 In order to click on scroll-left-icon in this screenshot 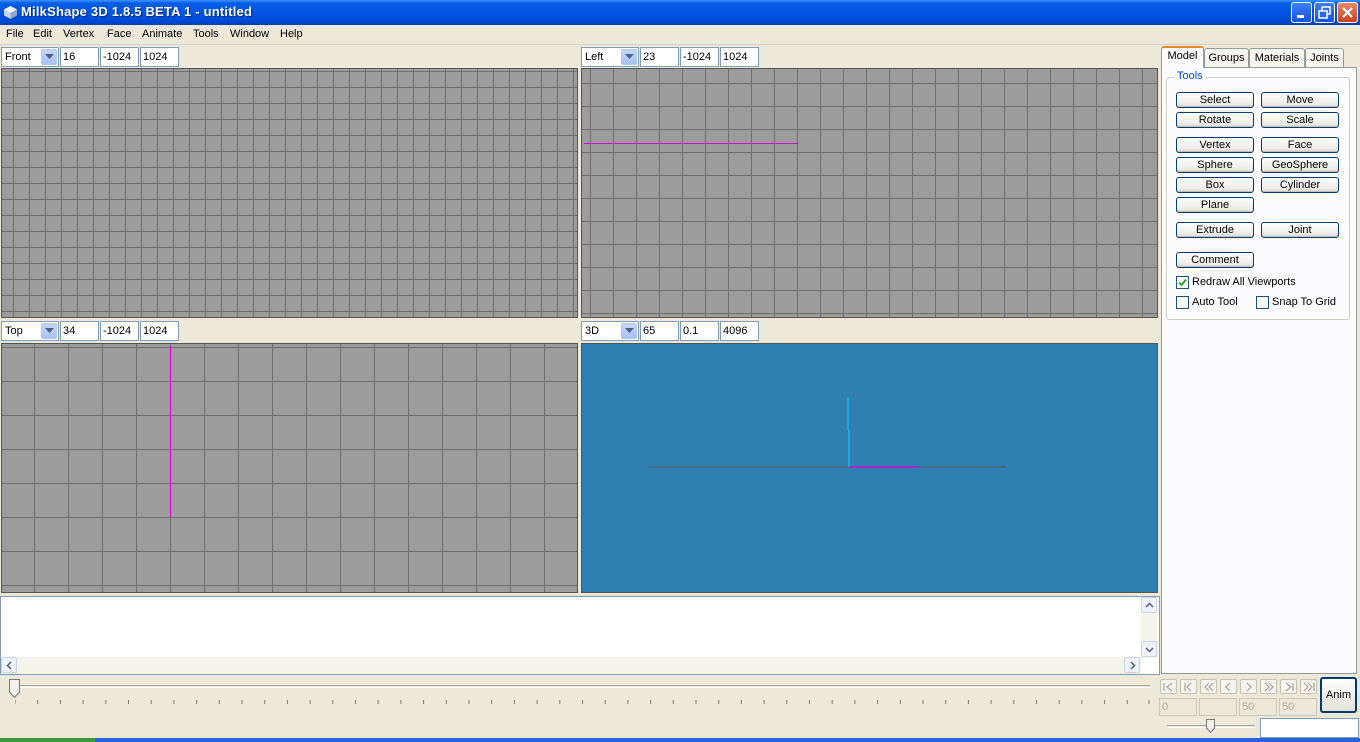, I will do `click(9, 665)`.